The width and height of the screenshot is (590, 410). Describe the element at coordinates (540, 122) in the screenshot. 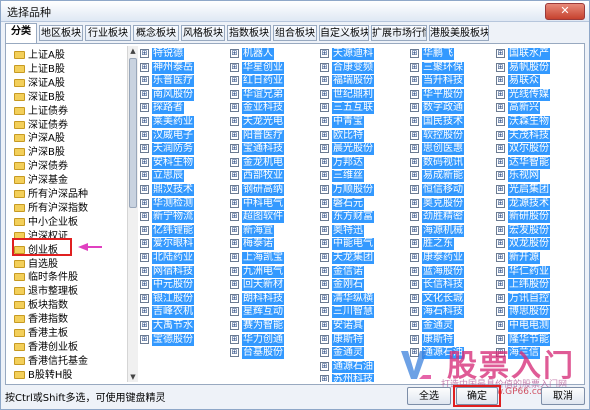

I see `stock-item: ⊞ 沃森生物` at that location.